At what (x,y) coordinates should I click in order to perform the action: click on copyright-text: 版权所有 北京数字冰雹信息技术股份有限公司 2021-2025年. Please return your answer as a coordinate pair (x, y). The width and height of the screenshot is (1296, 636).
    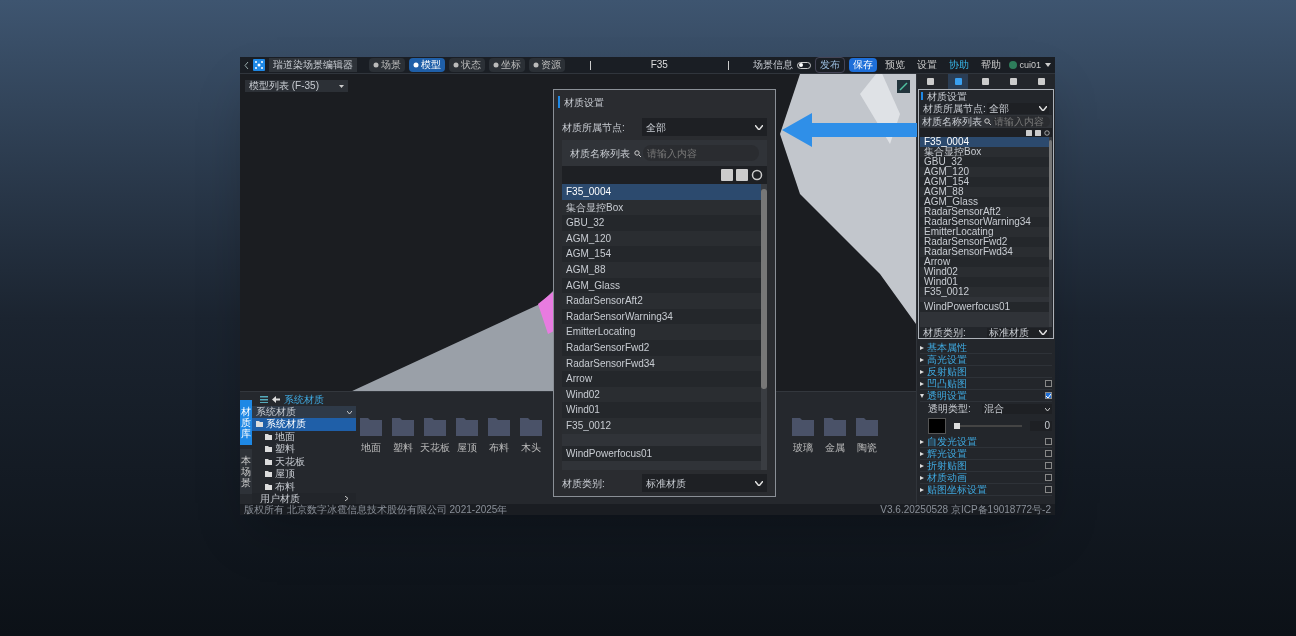
    Looking at the image, I should click on (376, 509).